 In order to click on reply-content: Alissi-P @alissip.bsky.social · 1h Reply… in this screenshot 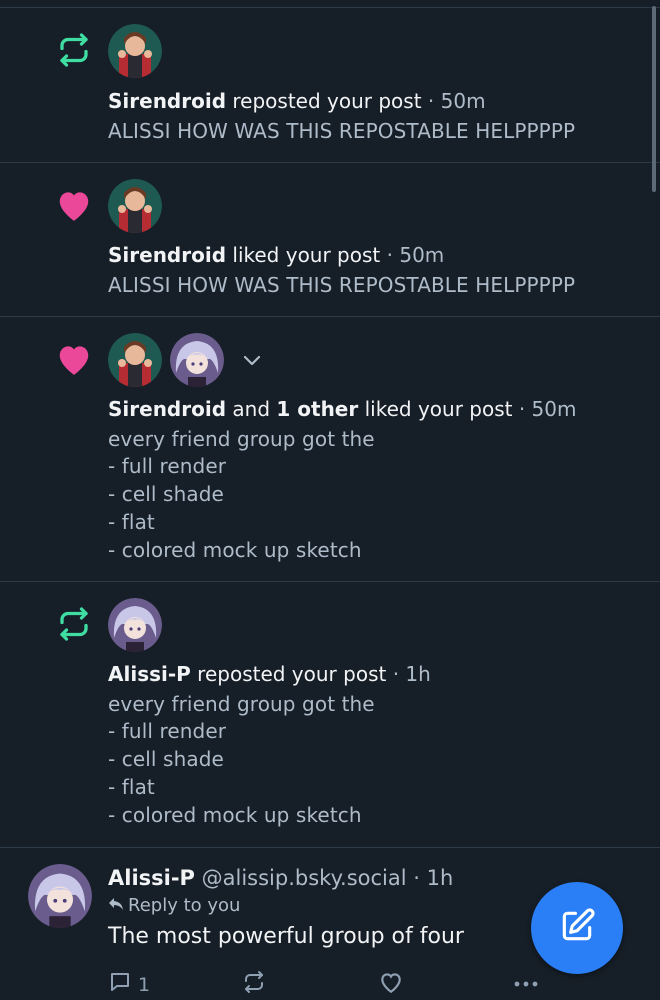, I will do `click(286, 908)`.